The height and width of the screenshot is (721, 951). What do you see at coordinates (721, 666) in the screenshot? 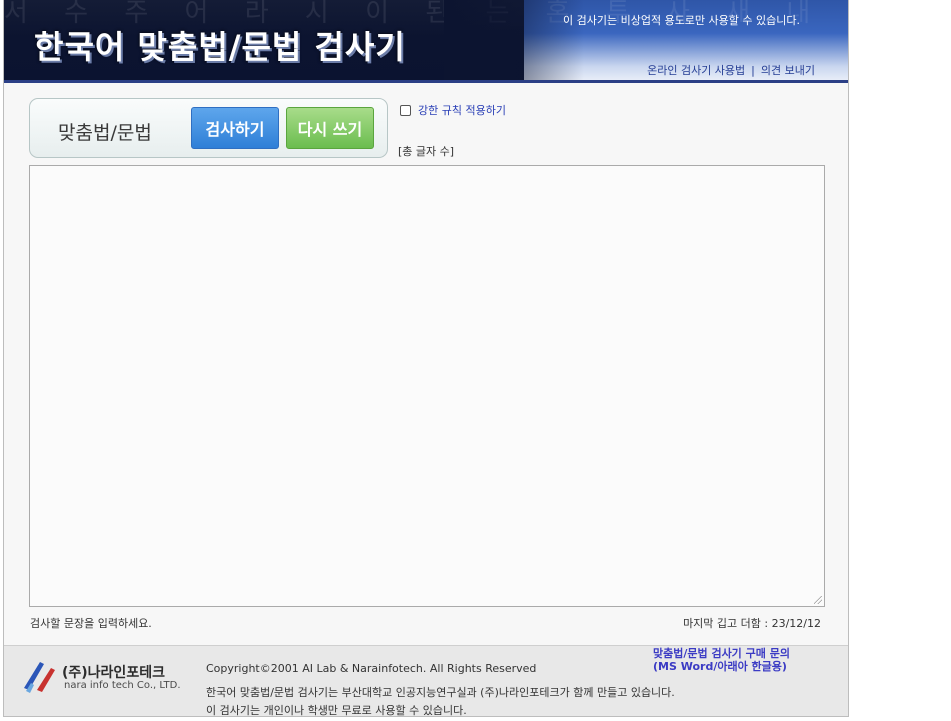
I see `purchase-line-2: (MS Word/아래아 한글용)` at bounding box center [721, 666].